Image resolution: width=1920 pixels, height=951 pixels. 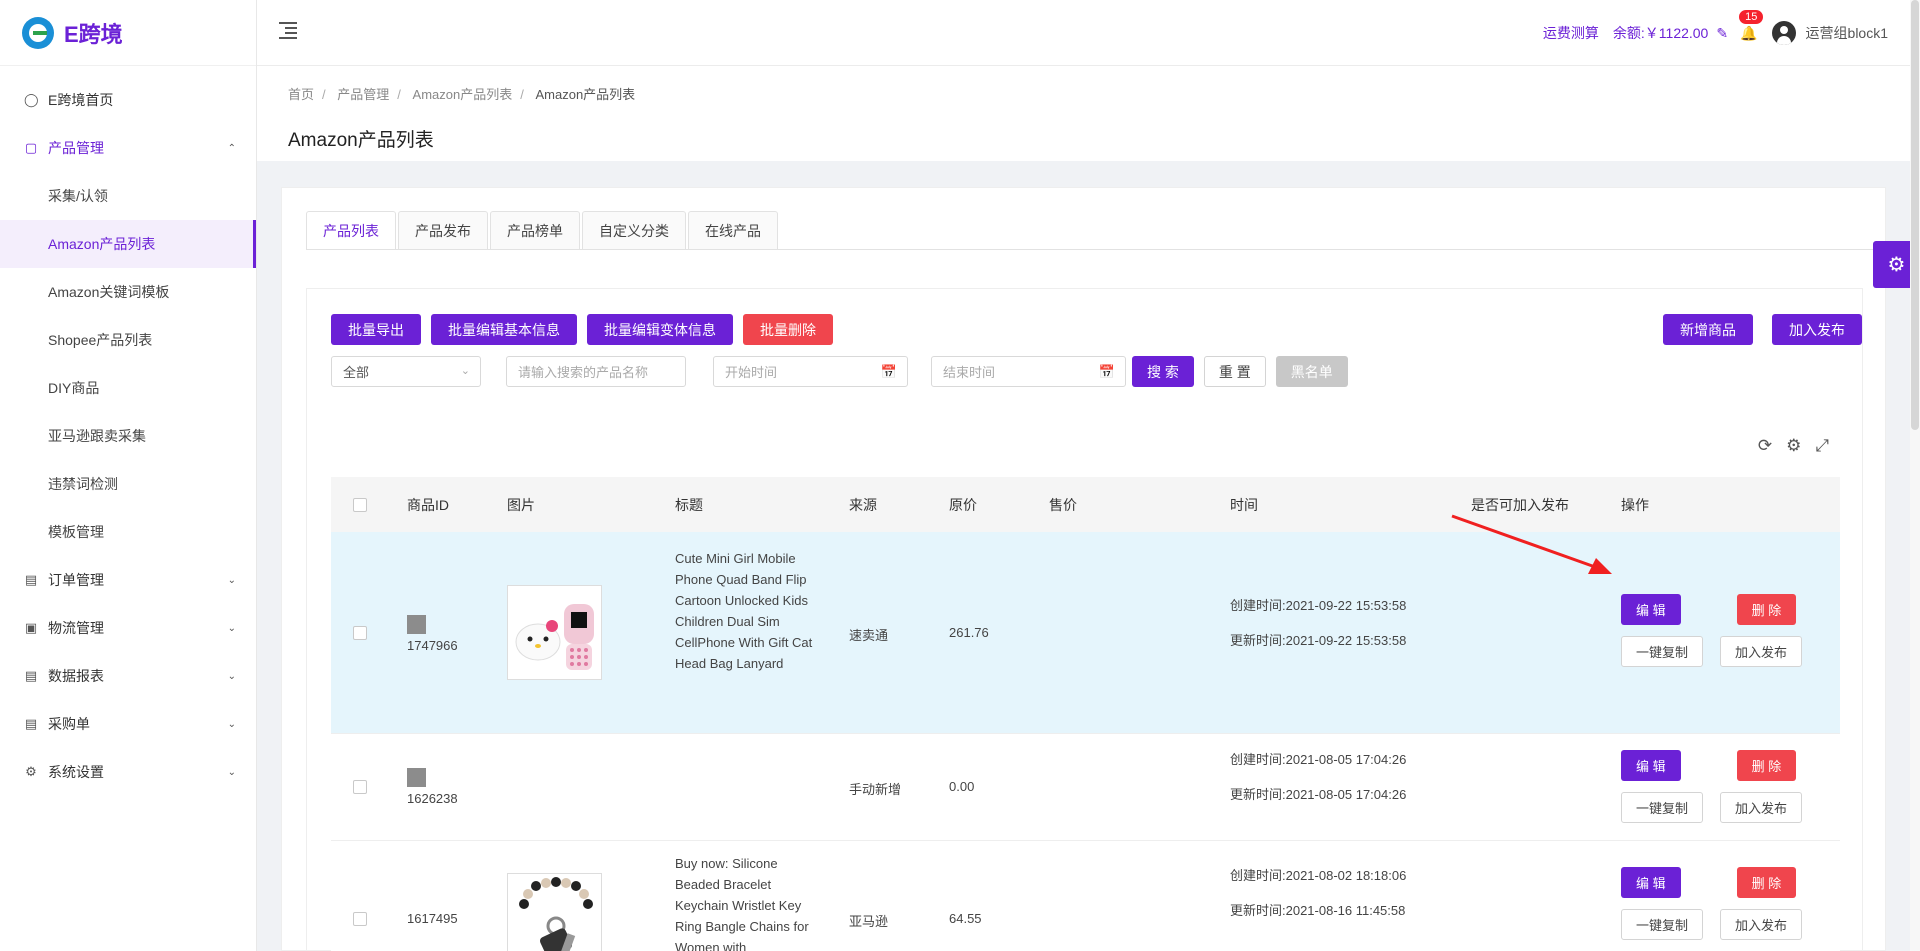 What do you see at coordinates (1822, 446) in the screenshot?
I see `fullscreen-icon: ⤢` at bounding box center [1822, 446].